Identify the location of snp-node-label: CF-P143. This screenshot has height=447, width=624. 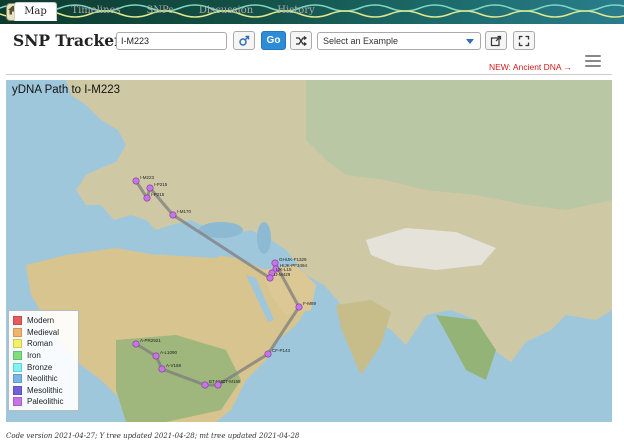
(281, 350).